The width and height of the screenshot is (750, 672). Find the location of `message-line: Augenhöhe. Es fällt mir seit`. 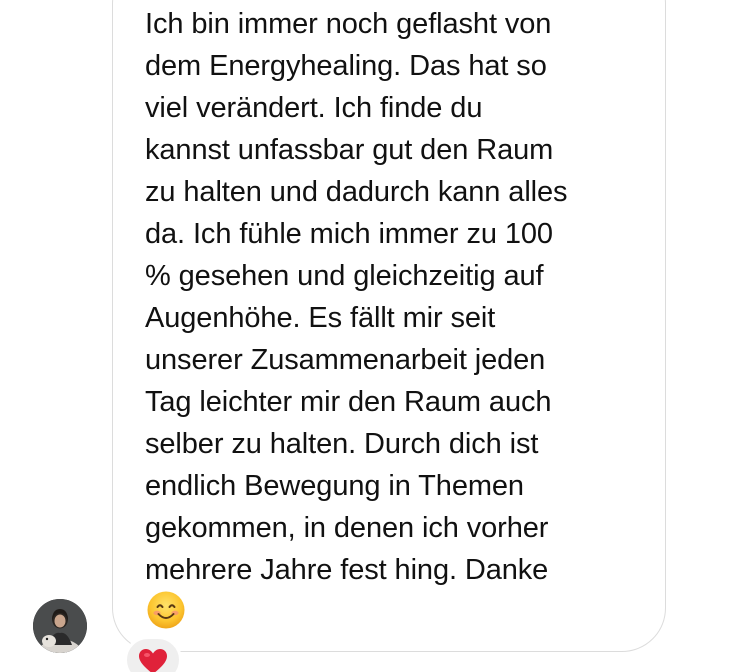

message-line: Augenhöhe. Es fällt mir seit is located at coordinates (320, 318).